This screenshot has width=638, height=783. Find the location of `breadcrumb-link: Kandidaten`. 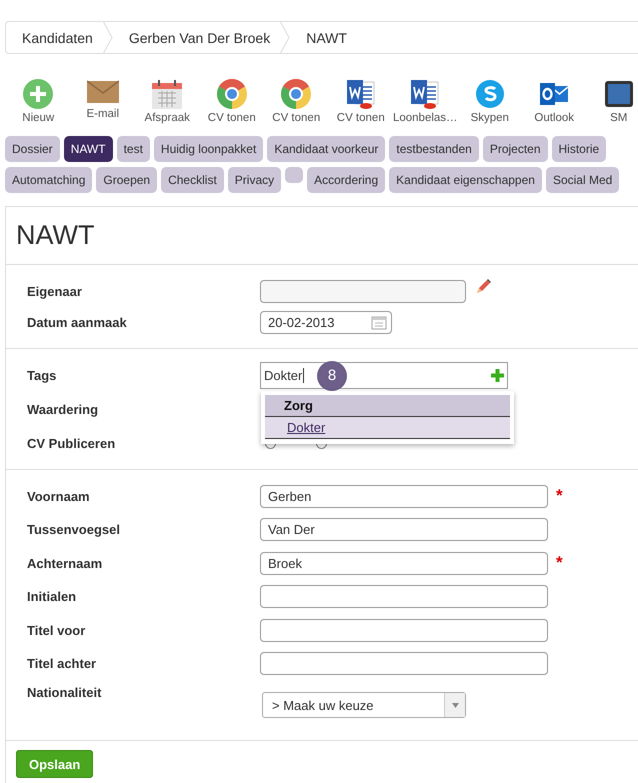

breadcrumb-link: Kandidaten is located at coordinates (54, 38).